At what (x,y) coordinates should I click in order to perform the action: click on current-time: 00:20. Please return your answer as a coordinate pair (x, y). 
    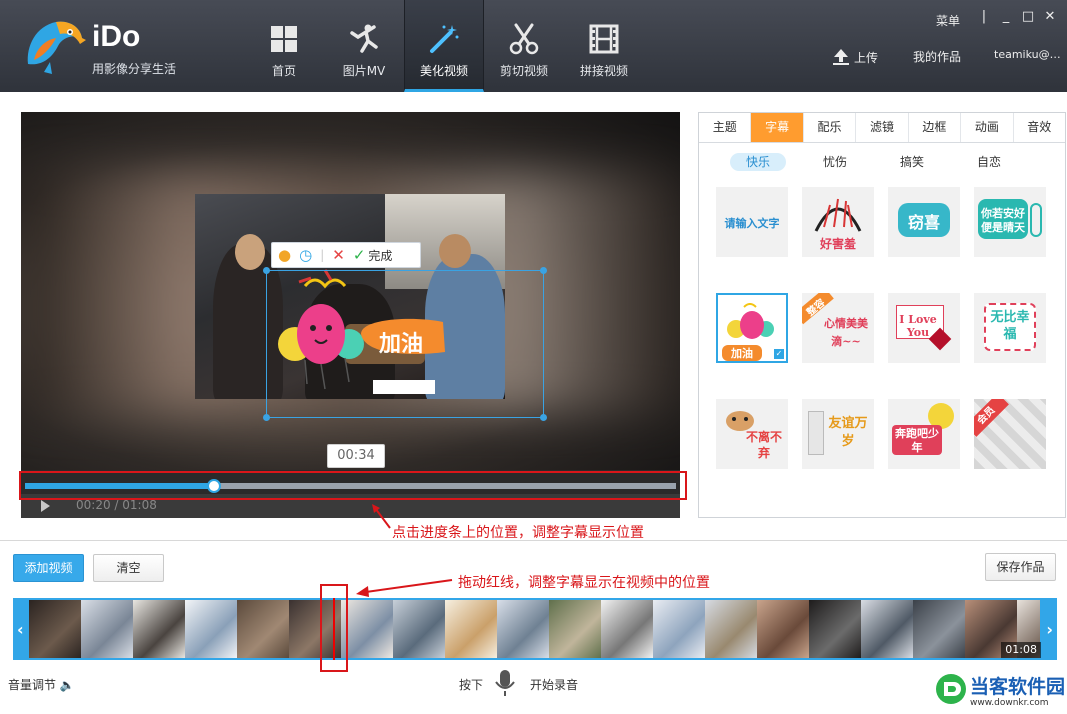
    Looking at the image, I should click on (93, 505).